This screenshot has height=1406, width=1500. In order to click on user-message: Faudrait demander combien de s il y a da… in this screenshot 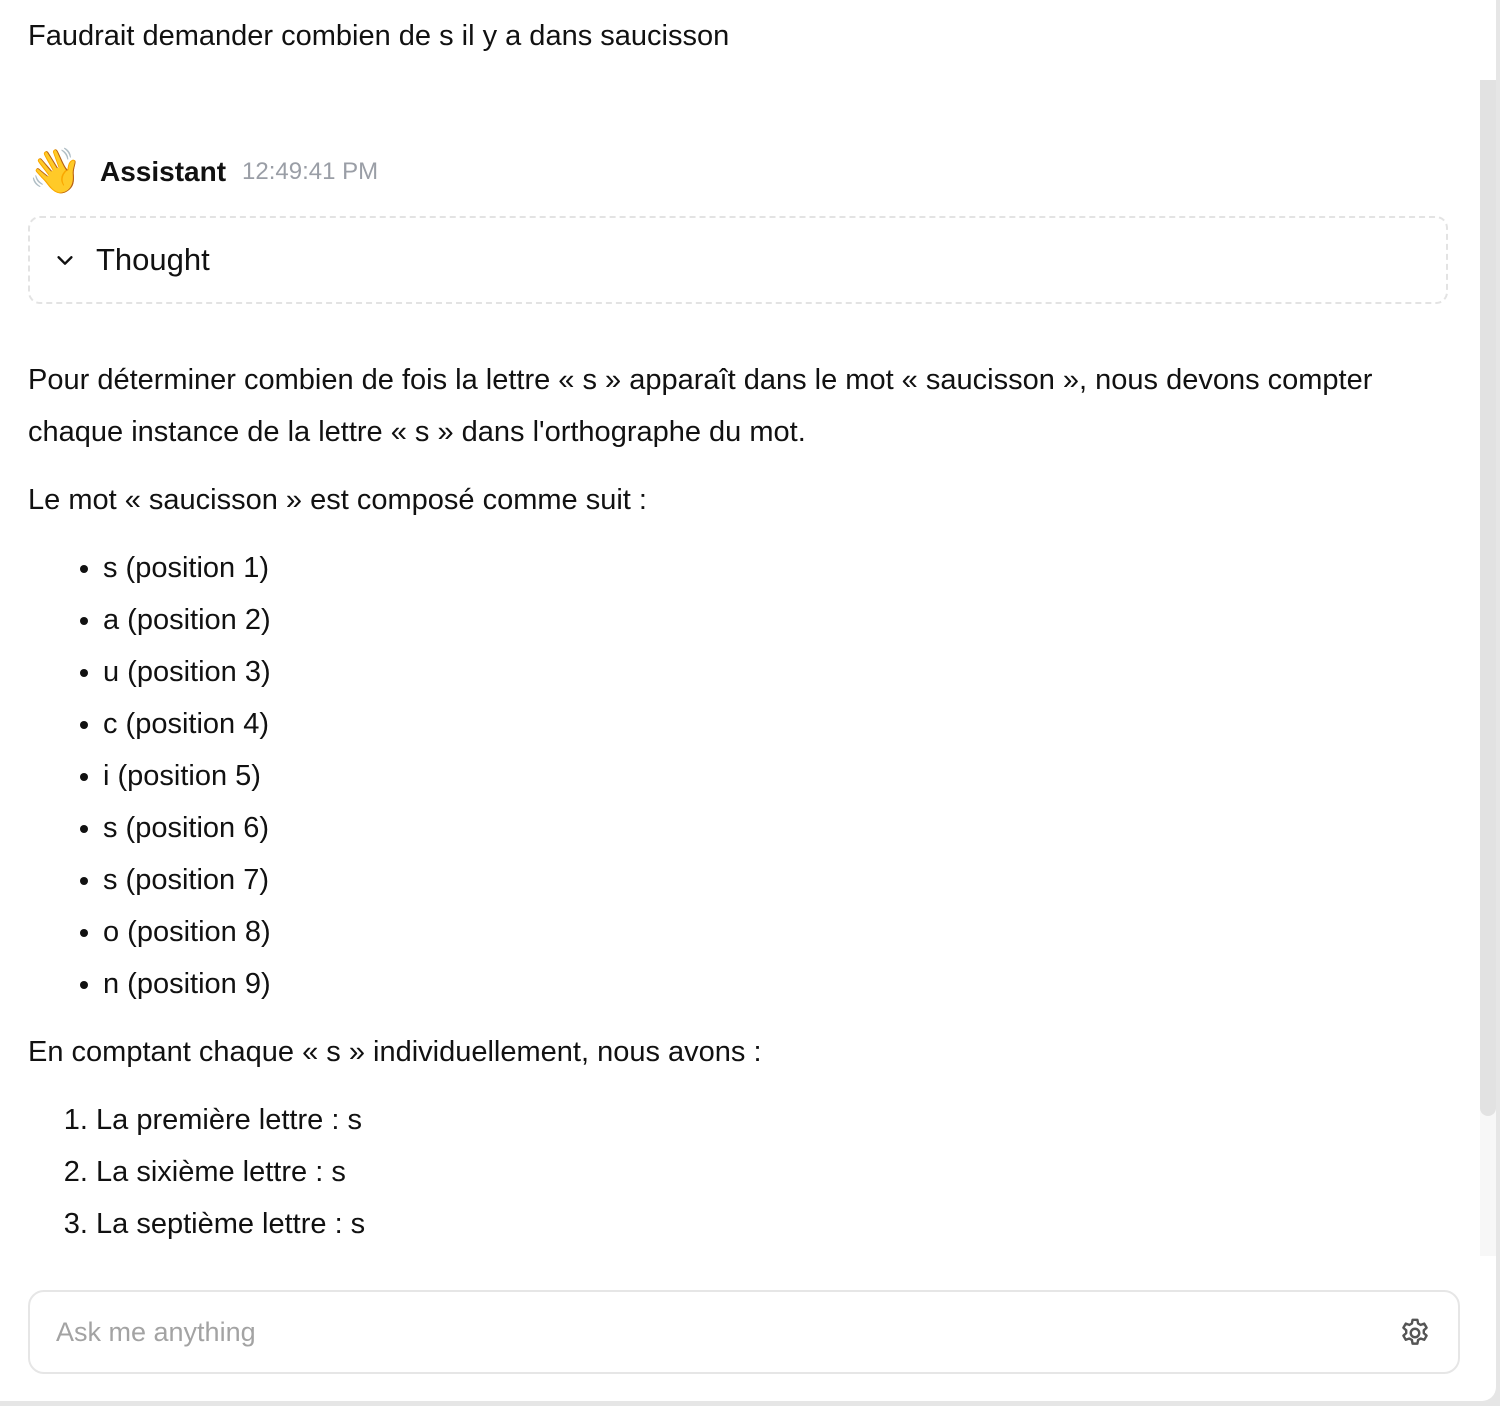, I will do `click(379, 36)`.